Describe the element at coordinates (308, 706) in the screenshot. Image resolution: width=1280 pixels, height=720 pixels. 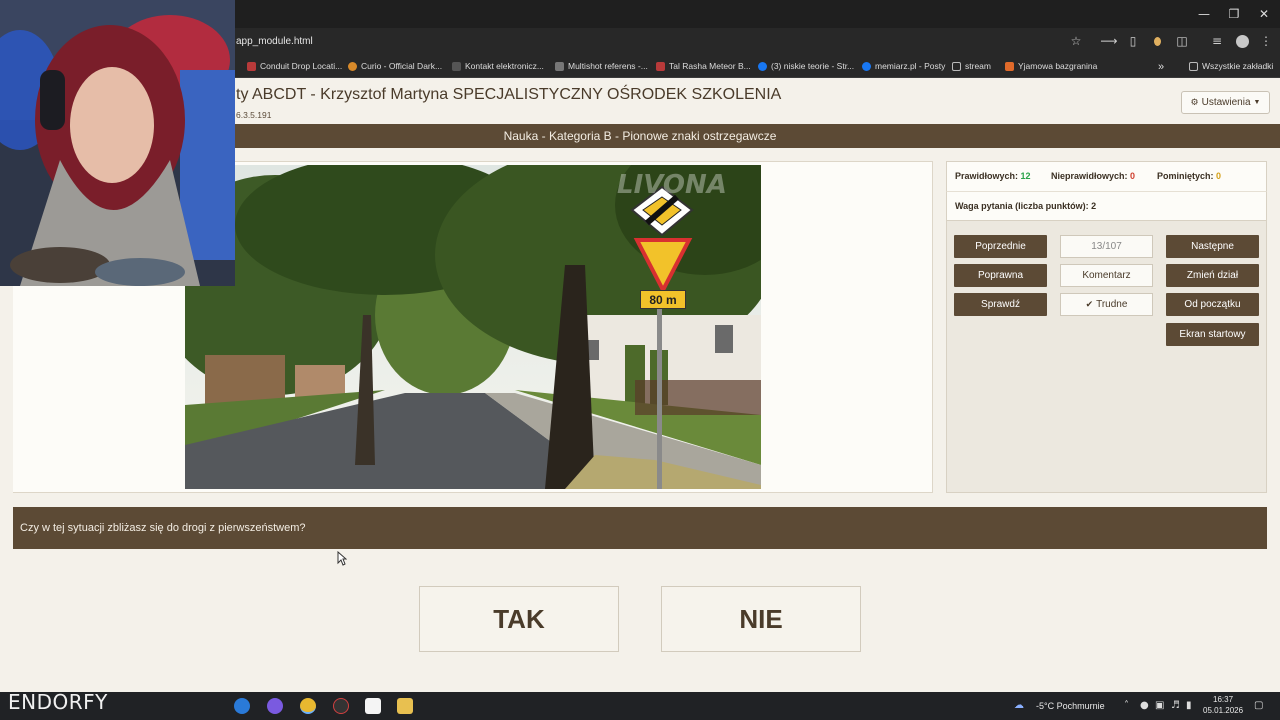
I see `chrome-icon` at that location.